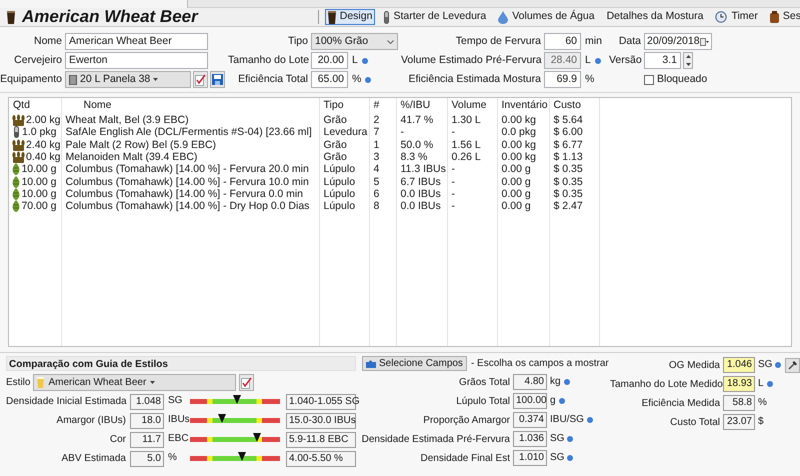 The image size is (800, 476). I want to click on value-field: 18.0, so click(147, 420).